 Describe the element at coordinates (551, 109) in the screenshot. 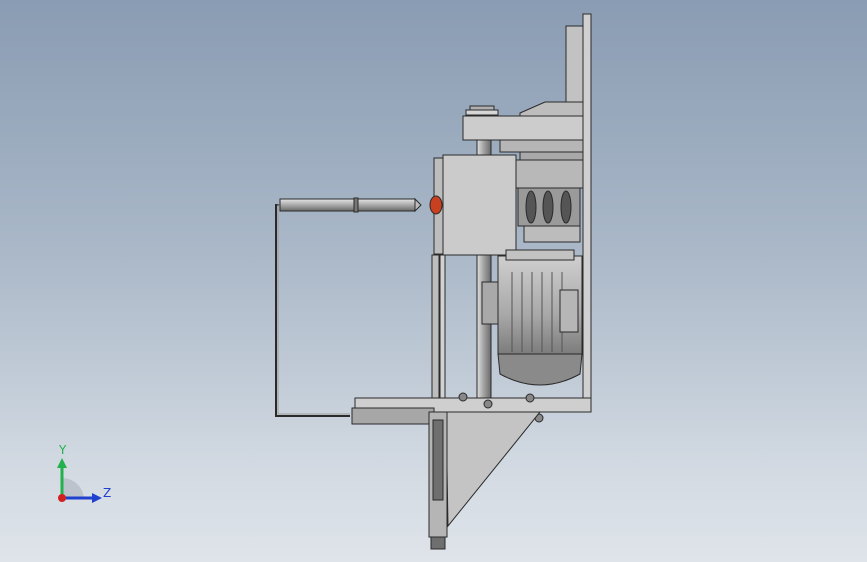

I see `upper-bracket` at that location.